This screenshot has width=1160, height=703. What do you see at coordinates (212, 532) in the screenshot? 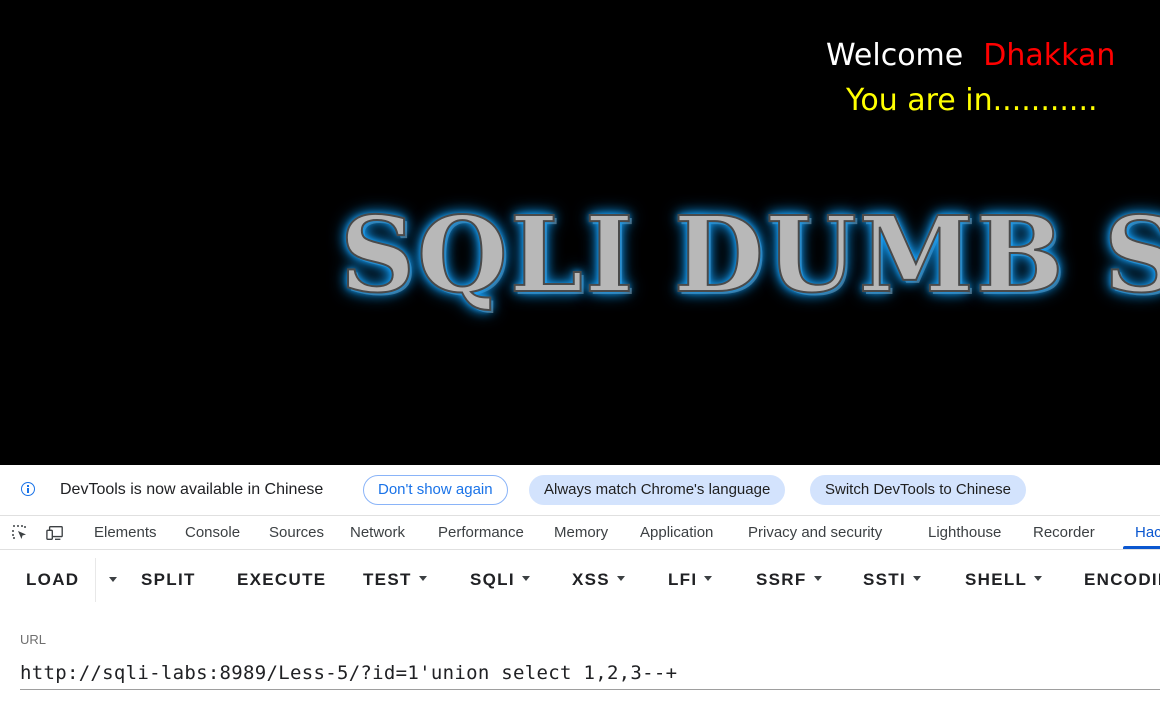
I see `tab-console: Console` at bounding box center [212, 532].